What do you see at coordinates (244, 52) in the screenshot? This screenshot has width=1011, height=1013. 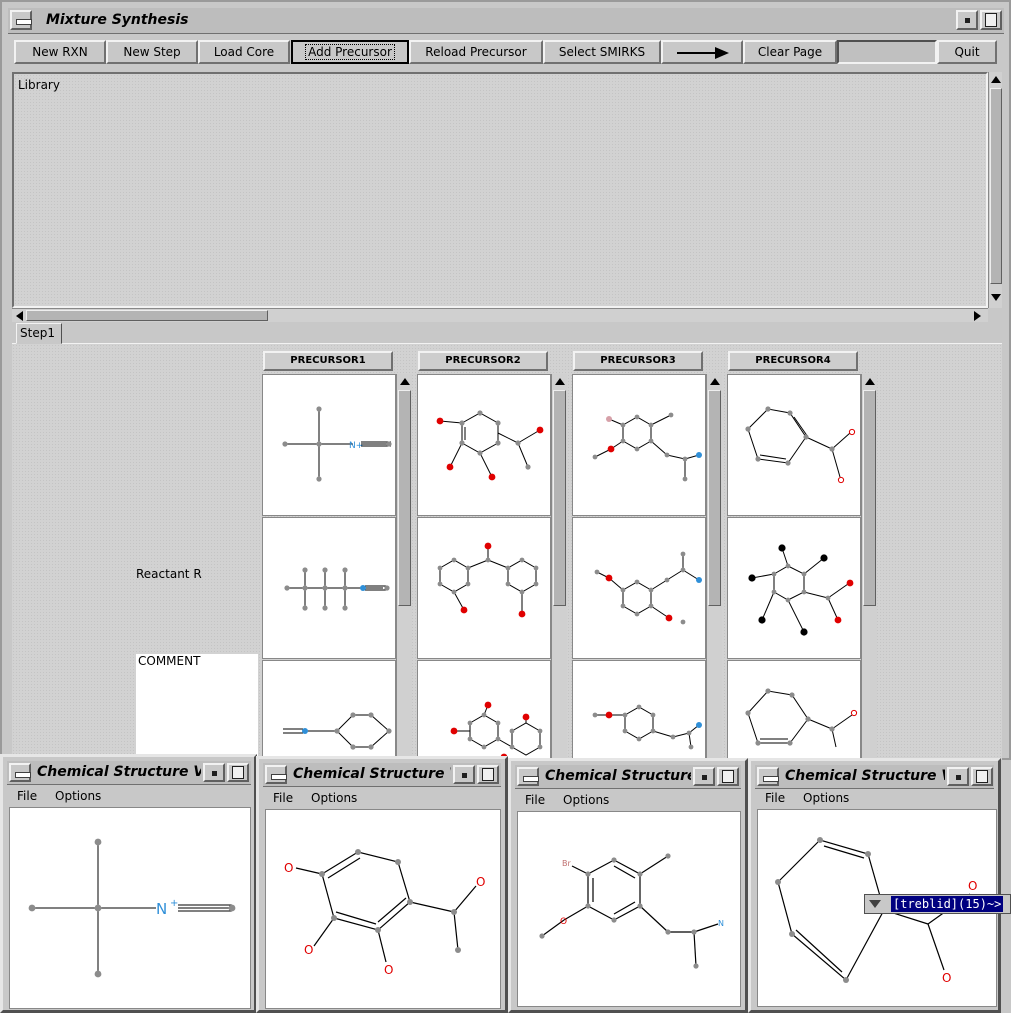 I see `load-core-button: Load Core` at bounding box center [244, 52].